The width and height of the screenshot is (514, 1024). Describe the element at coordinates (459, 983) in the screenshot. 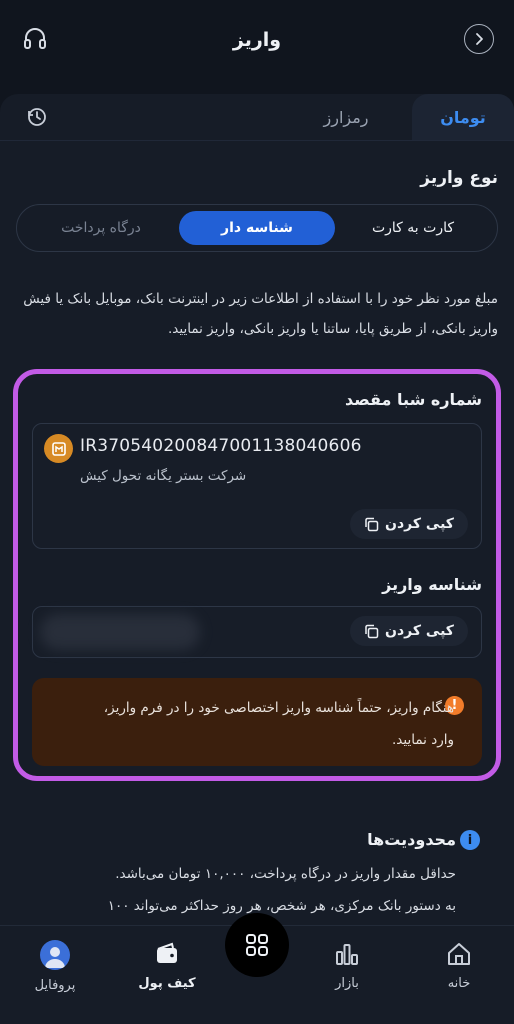

I see `nav-home-label: خانه` at that location.